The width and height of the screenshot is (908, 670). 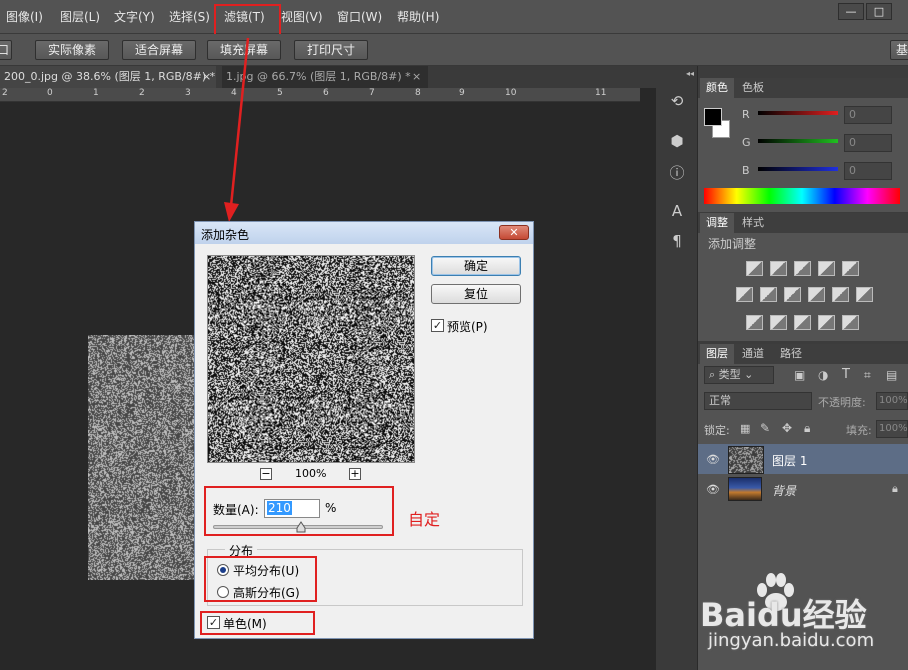 I want to click on info-icon: ⓘ, so click(x=677, y=172).